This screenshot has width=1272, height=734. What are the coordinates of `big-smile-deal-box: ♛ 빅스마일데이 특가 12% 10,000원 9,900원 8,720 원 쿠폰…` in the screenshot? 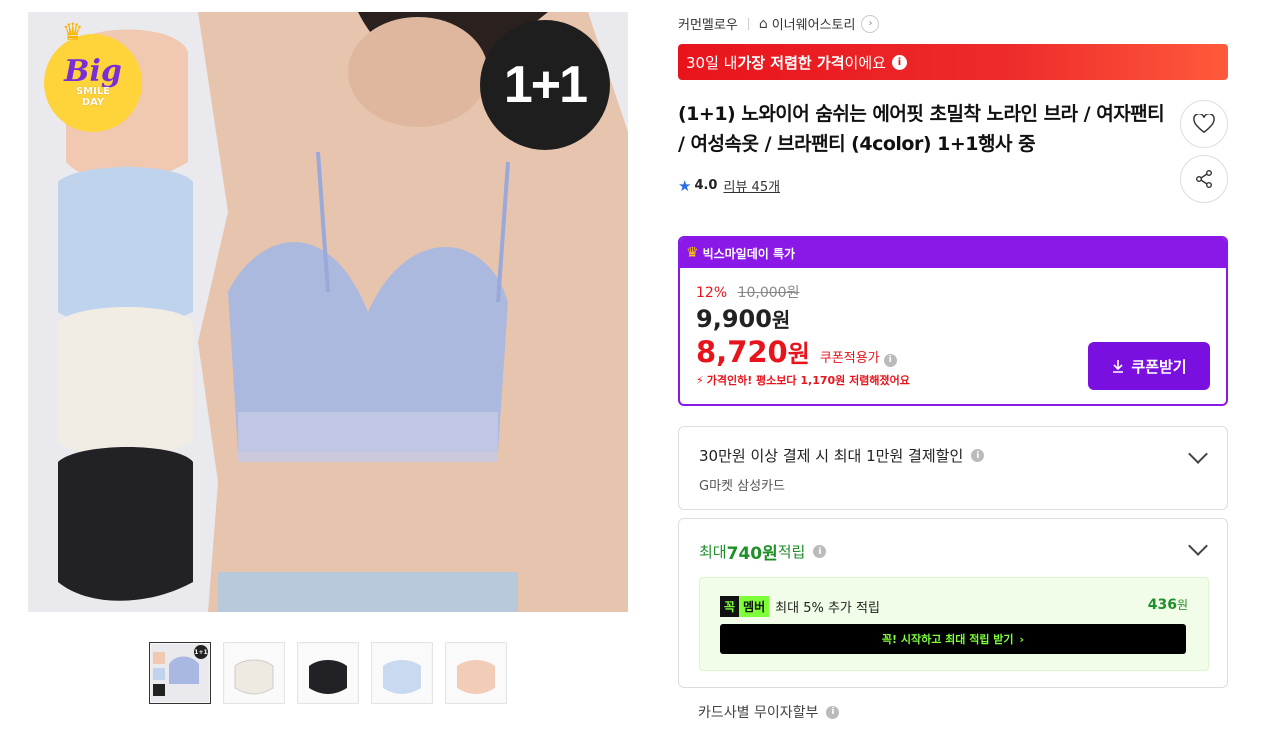 It's located at (953, 321).